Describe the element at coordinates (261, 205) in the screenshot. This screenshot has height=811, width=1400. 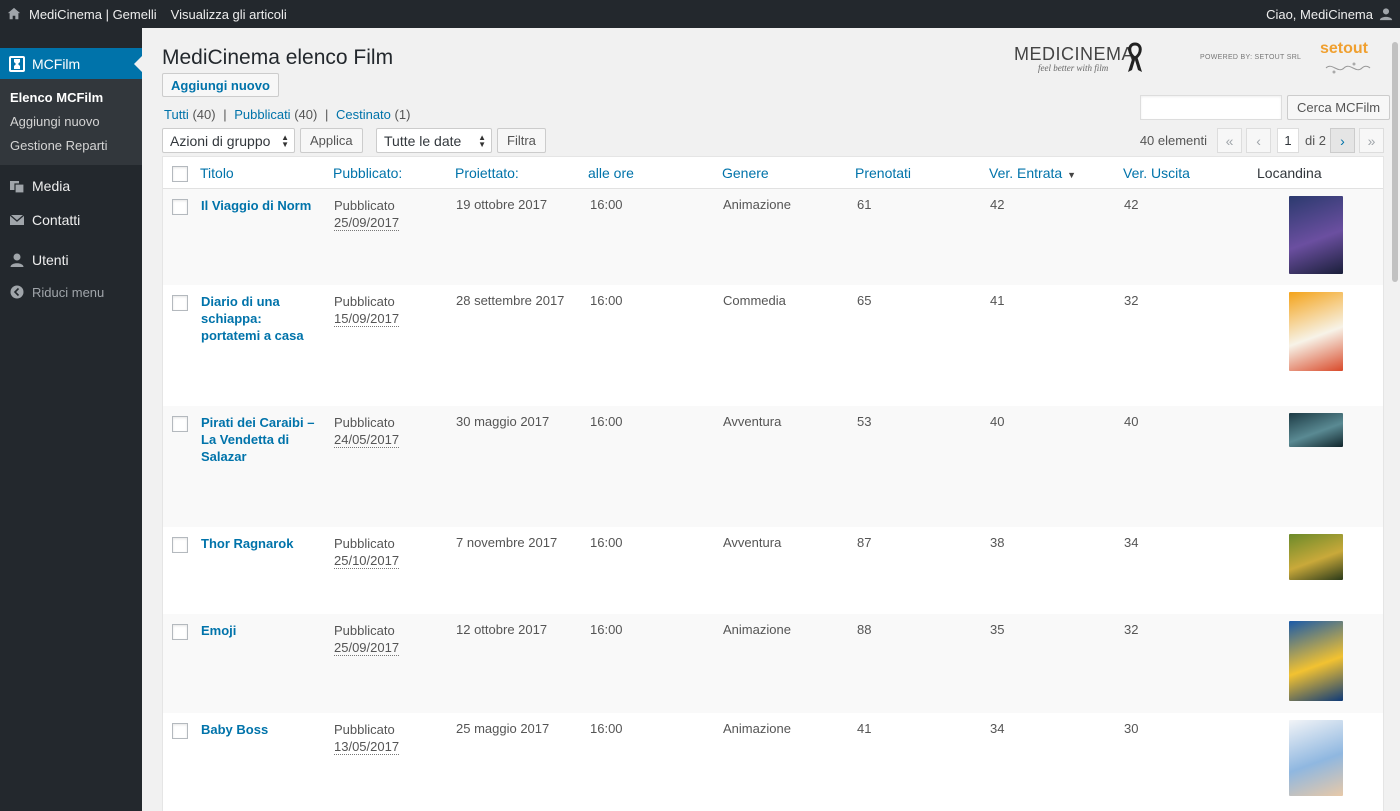
I see `film-title-link: Il Viaggio di Norm` at that location.